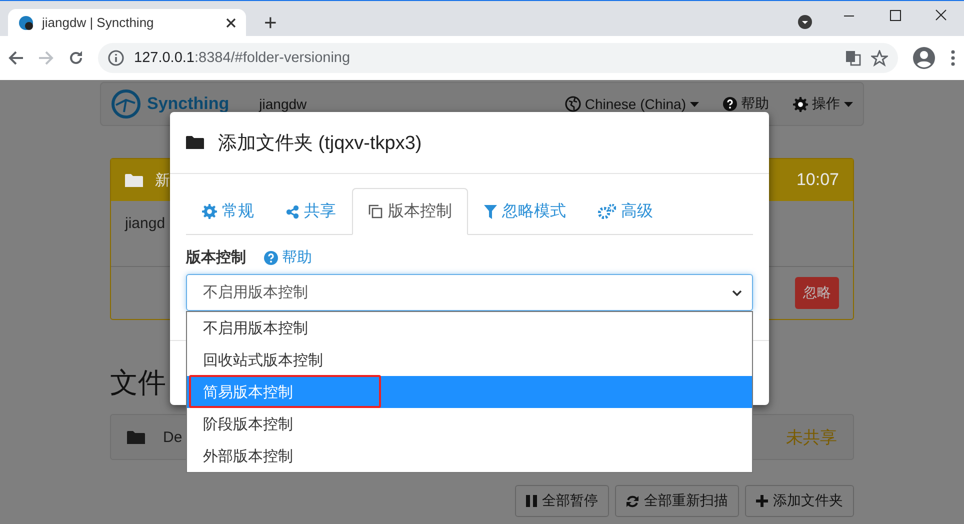 Image resolution: width=964 pixels, height=524 pixels. What do you see at coordinates (116, 58) in the screenshot?
I see `info-icon` at bounding box center [116, 58].